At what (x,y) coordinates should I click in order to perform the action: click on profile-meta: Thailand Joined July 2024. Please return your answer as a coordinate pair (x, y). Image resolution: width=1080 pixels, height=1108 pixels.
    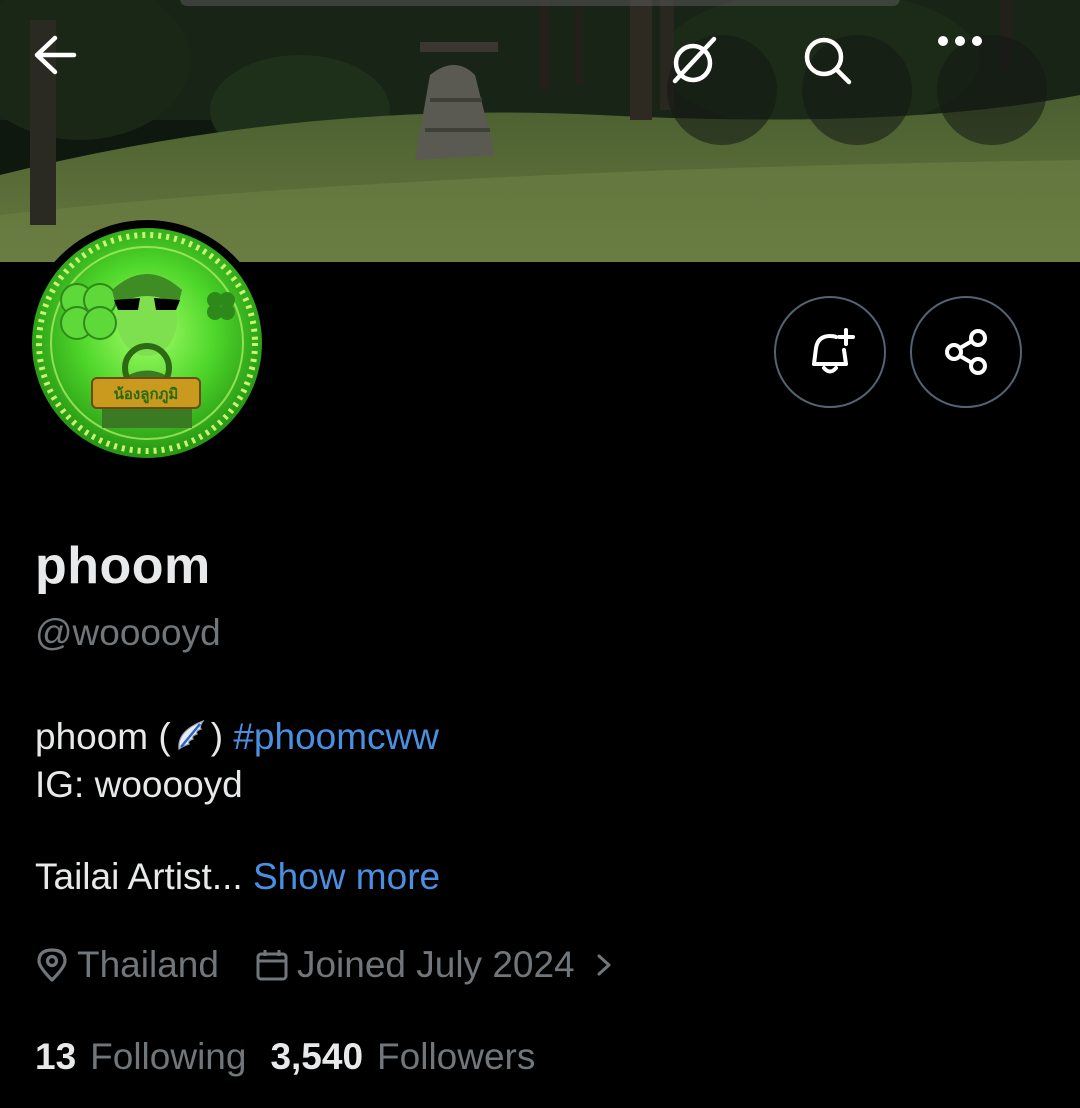
    Looking at the image, I should click on (331, 965).